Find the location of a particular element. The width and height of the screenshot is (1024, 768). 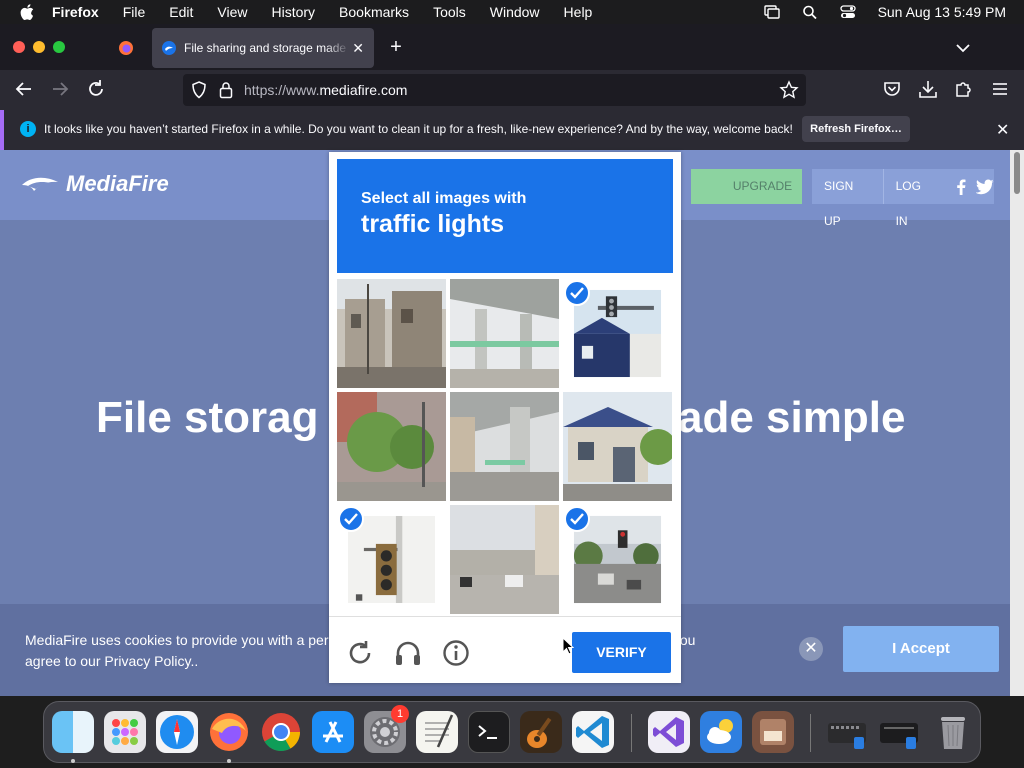

tile-3-selected-check-icon is located at coordinates (577, 293).